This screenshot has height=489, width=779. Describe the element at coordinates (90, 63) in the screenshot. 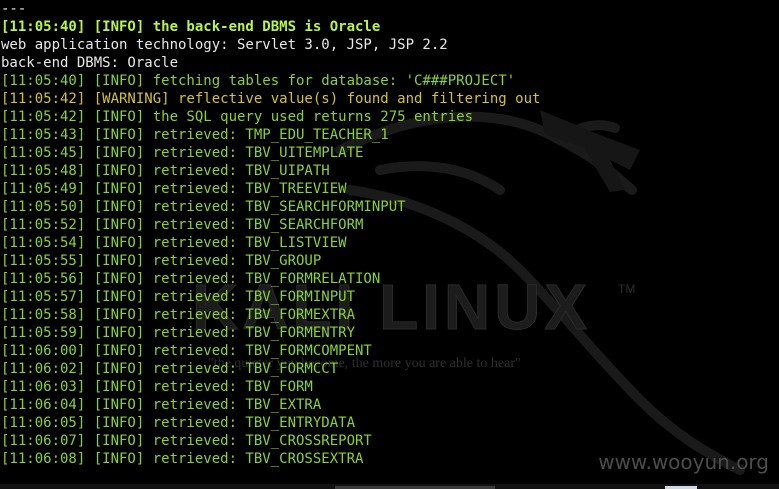

I see `output-line: back-end DBMS: Oracle` at that location.